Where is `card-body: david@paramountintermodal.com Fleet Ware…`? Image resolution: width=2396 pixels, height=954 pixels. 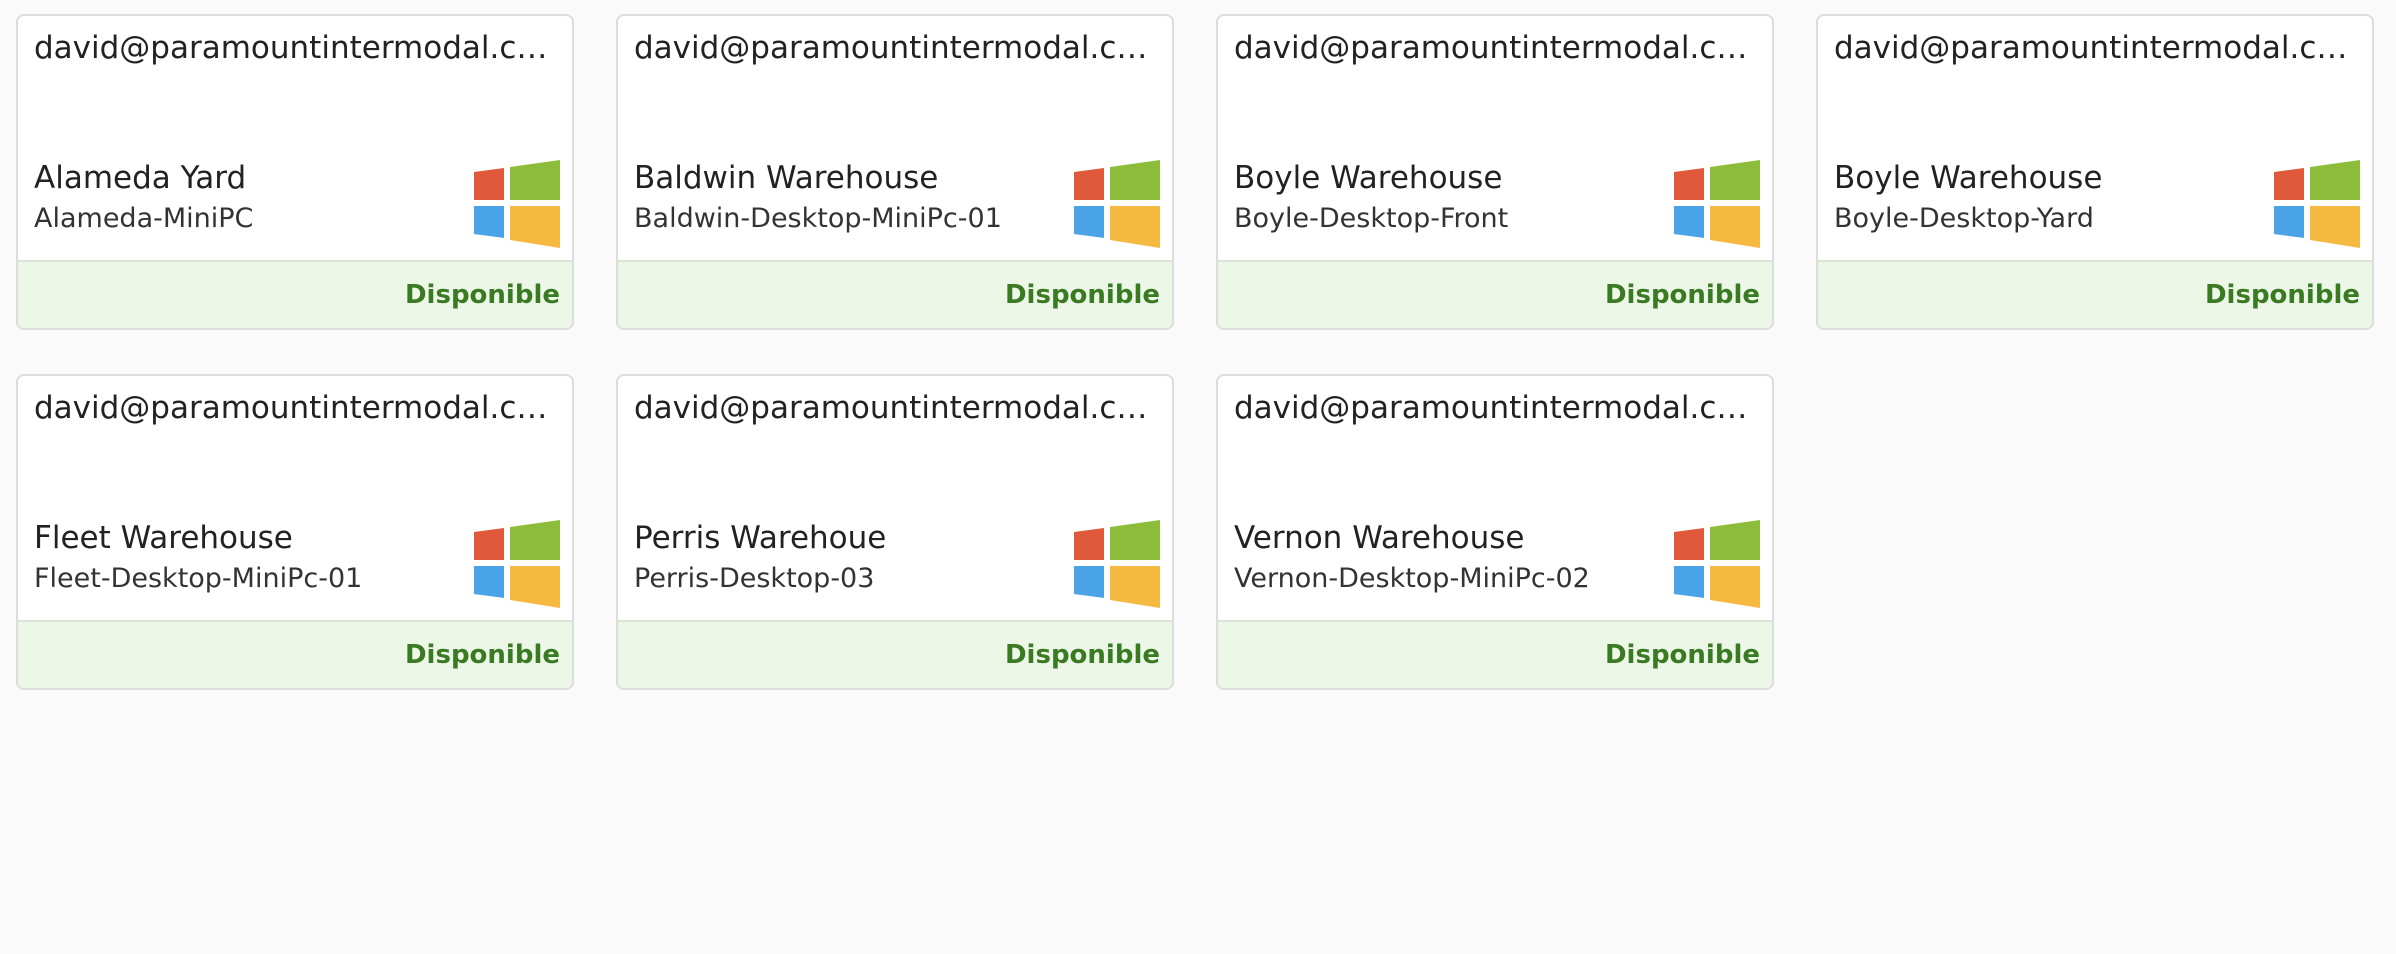 card-body: david@paramountintermodal.com Fleet Ware… is located at coordinates (295, 499).